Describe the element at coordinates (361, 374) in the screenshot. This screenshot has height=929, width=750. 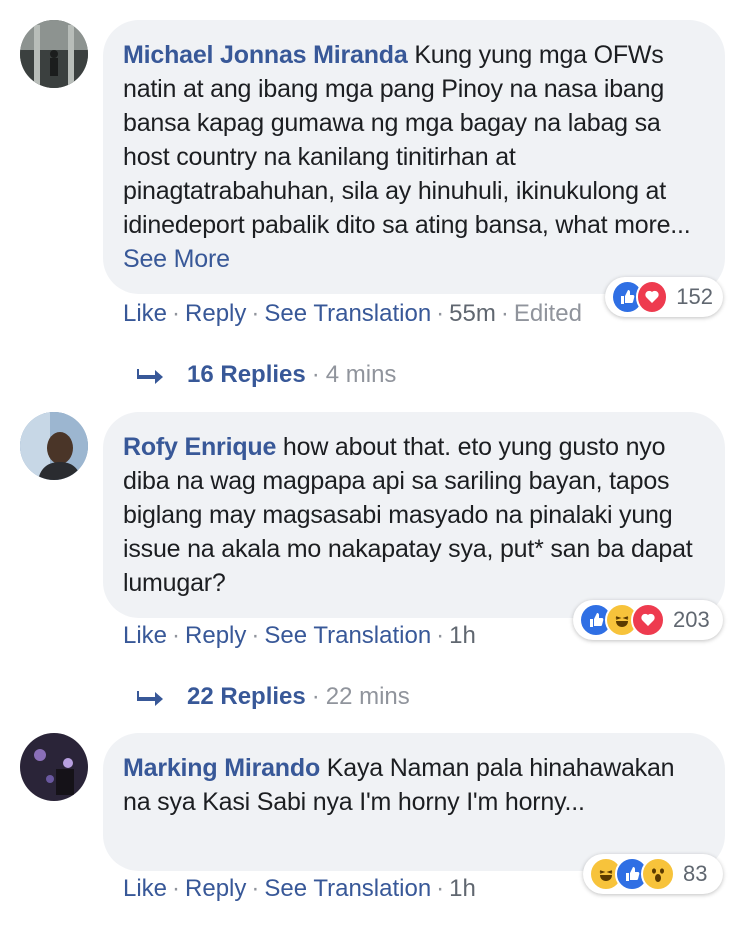
I see `replies-time: 4 mins` at that location.